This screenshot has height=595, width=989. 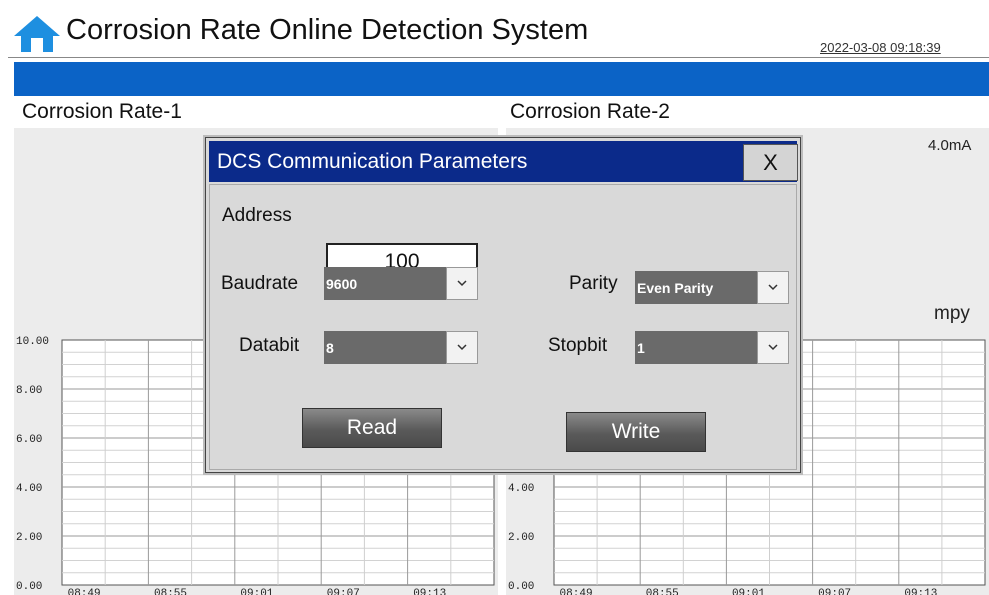 I want to click on header-divider, so click(x=498, y=57).